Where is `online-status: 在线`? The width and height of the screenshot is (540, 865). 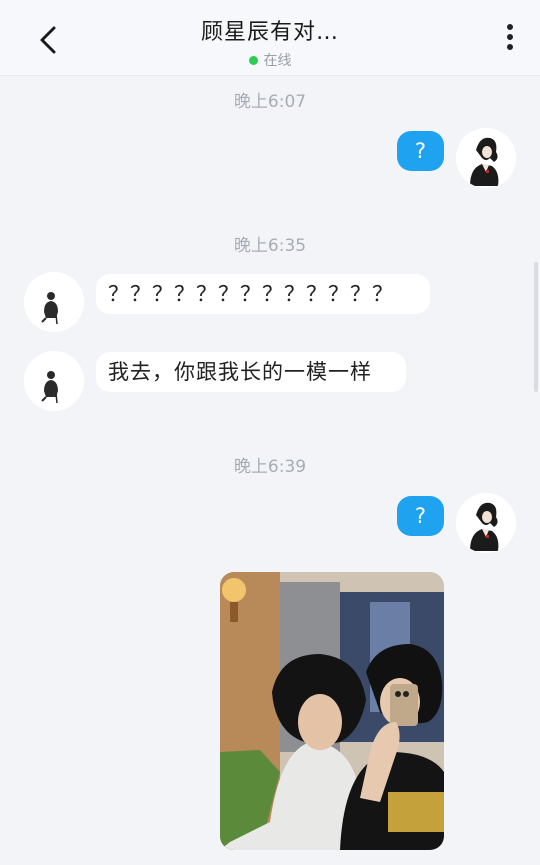
online-status: 在线 is located at coordinates (270, 60).